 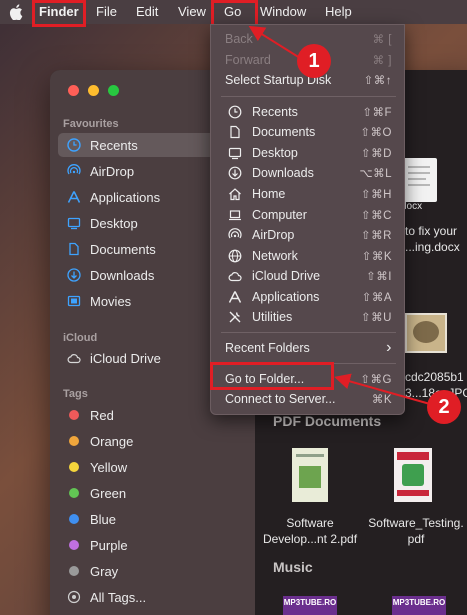 What do you see at coordinates (235, 215) in the screenshot?
I see `laptop-icon` at bounding box center [235, 215].